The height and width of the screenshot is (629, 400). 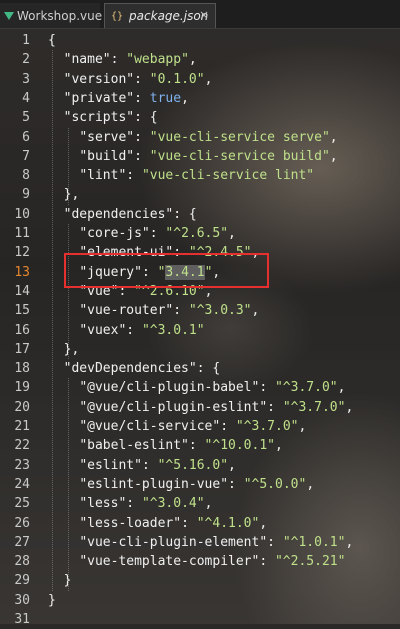 I want to click on code-line: 29 }, so click(x=200, y=580).